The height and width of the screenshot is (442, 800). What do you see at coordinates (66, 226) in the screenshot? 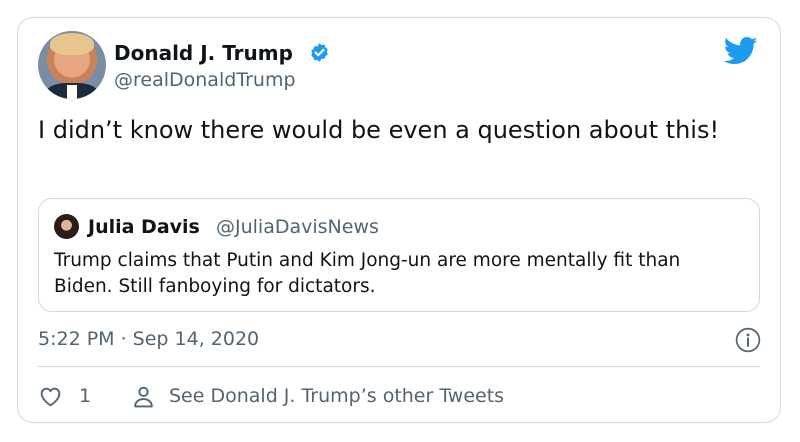
I see `quoted-avatar` at bounding box center [66, 226].